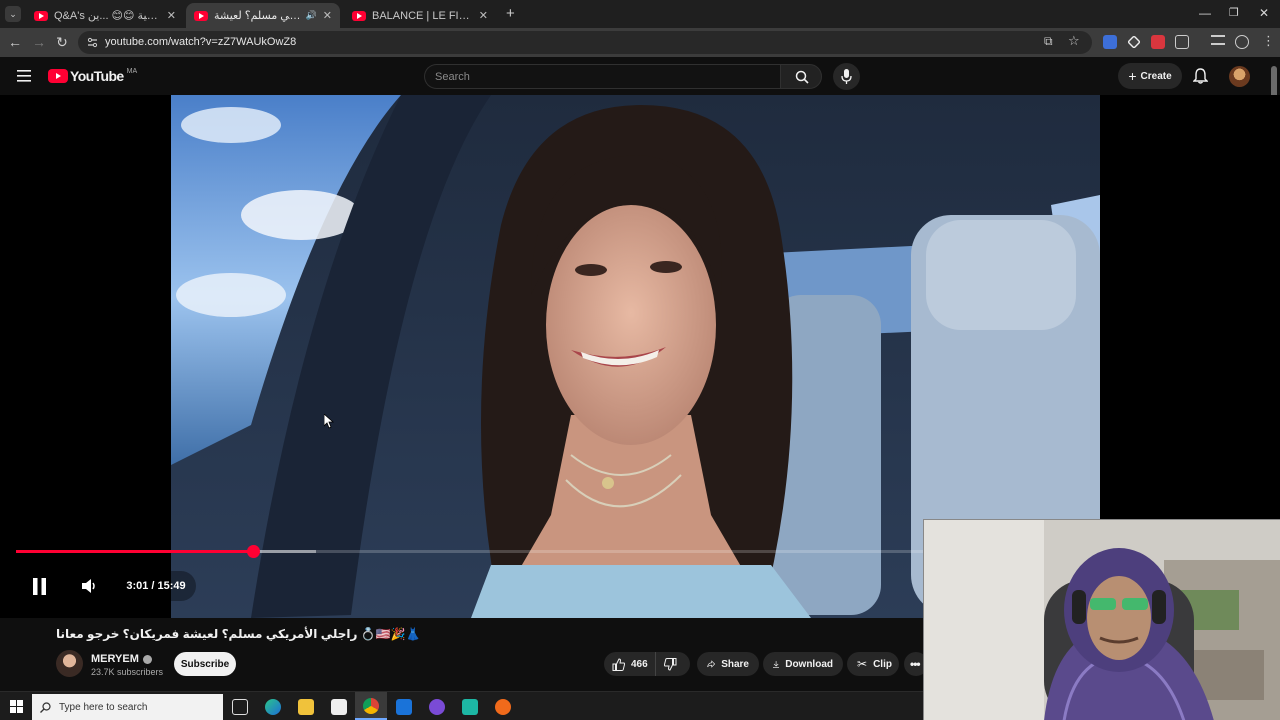 The height and width of the screenshot is (720, 1280). I want to click on media-controls-icon, so click(1218, 40).